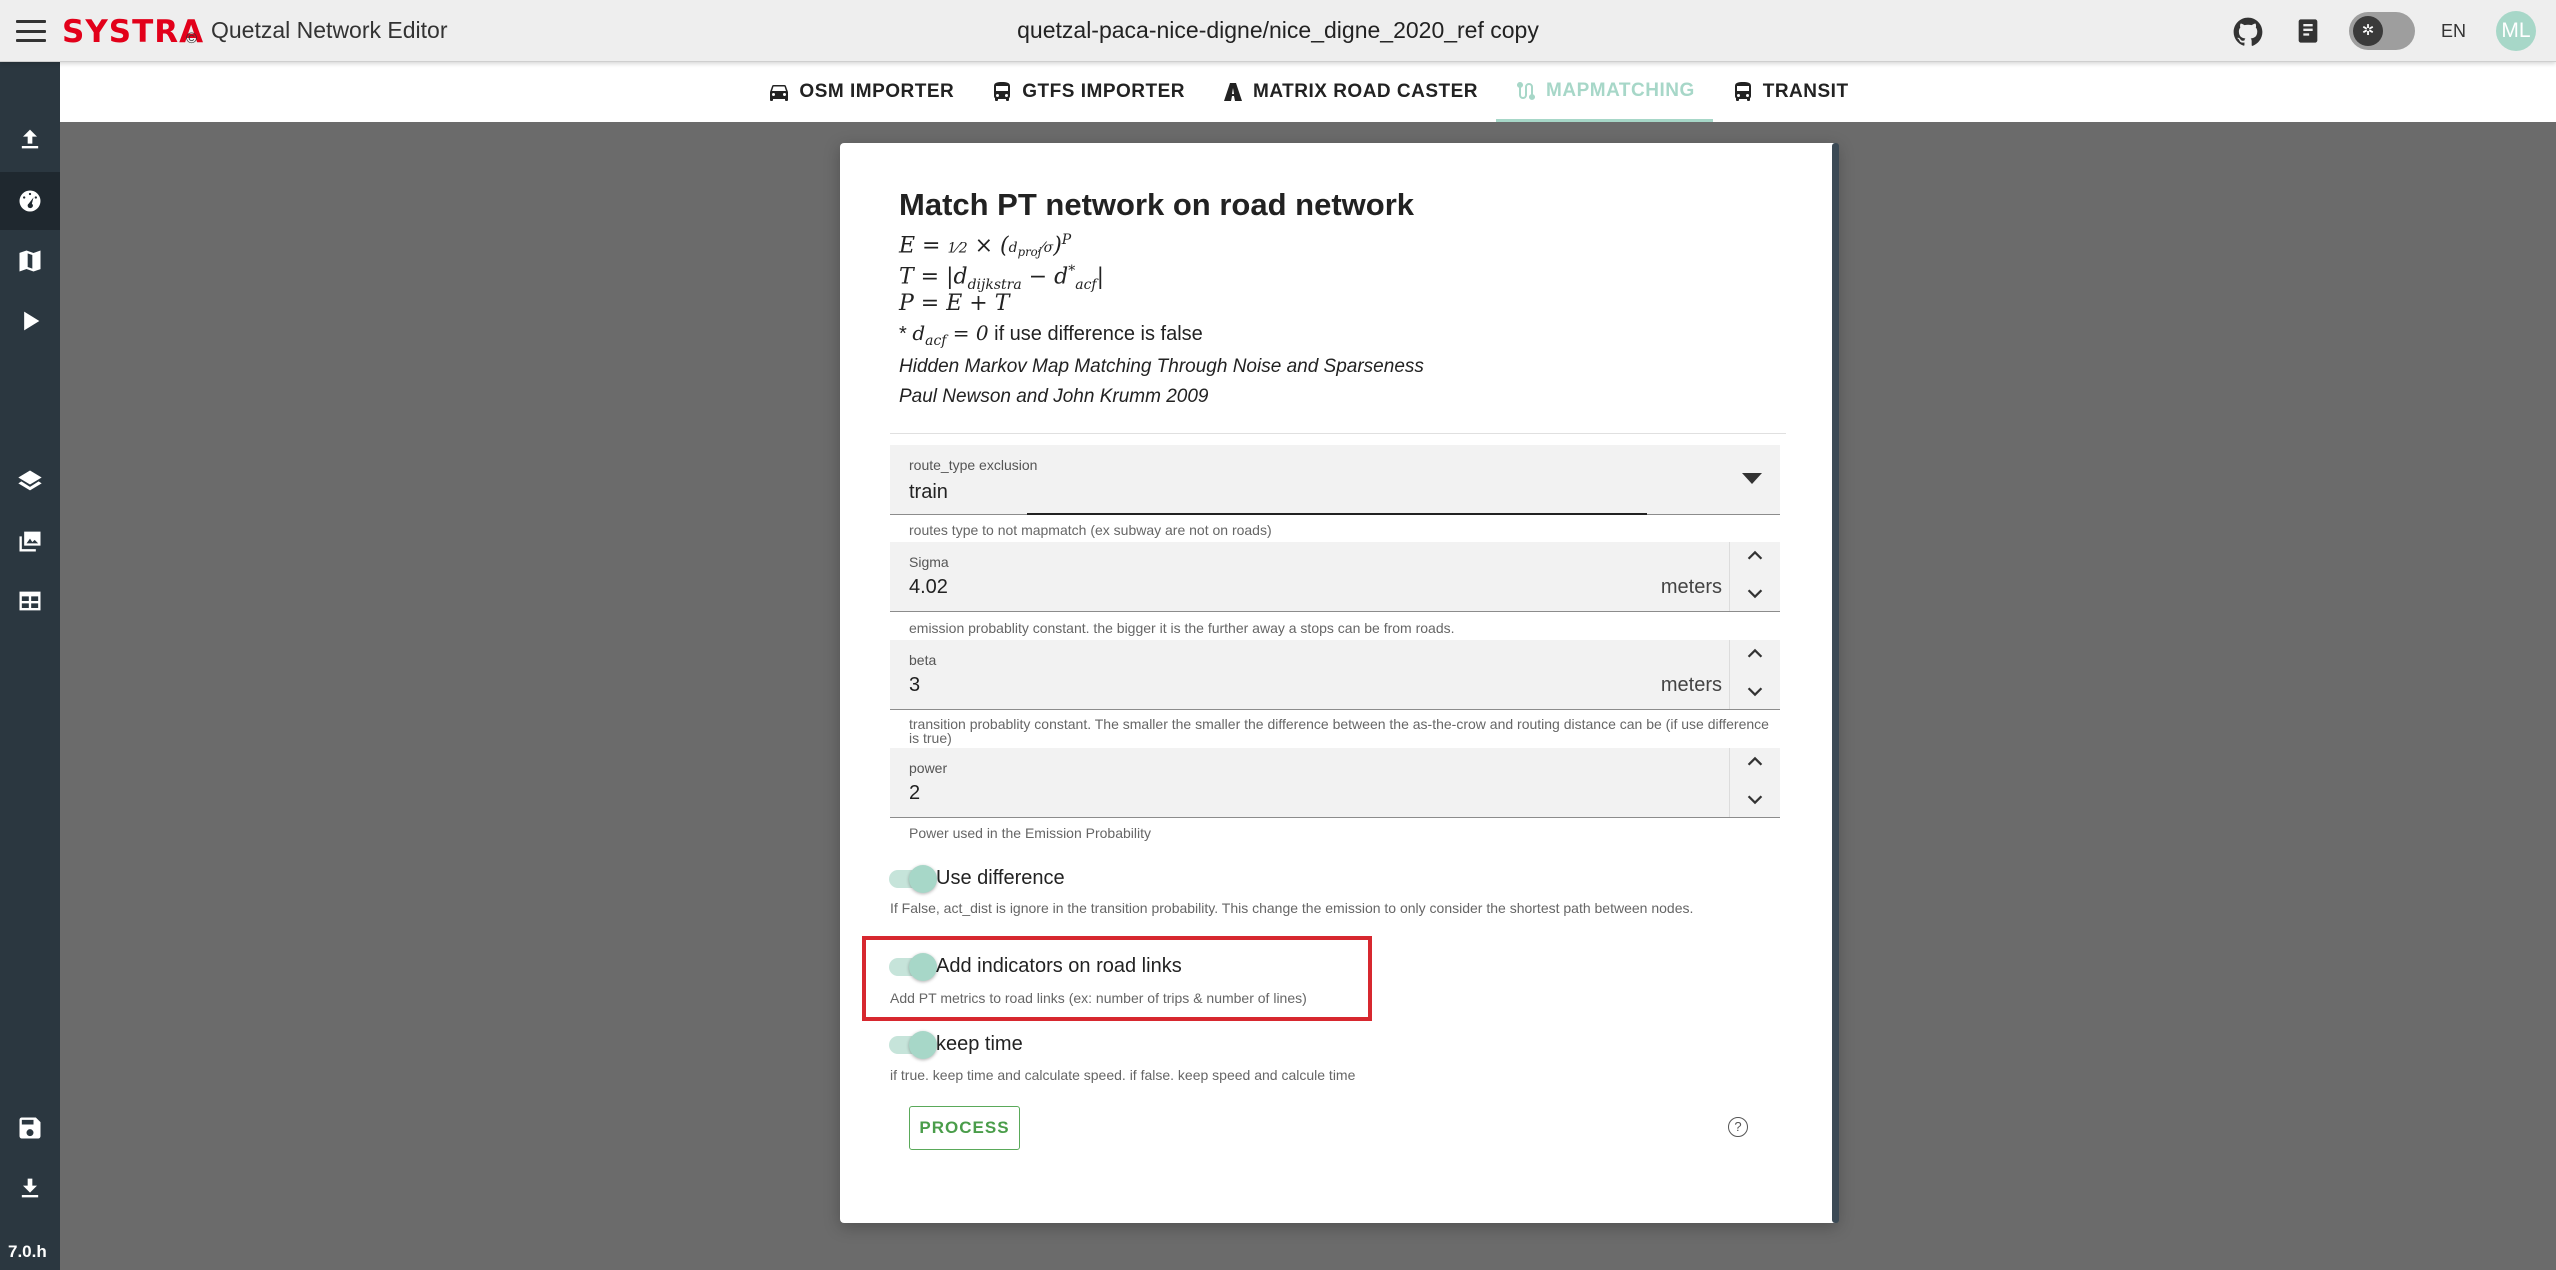 The image size is (2556, 1270). I want to click on upload-icon, so click(30, 139).